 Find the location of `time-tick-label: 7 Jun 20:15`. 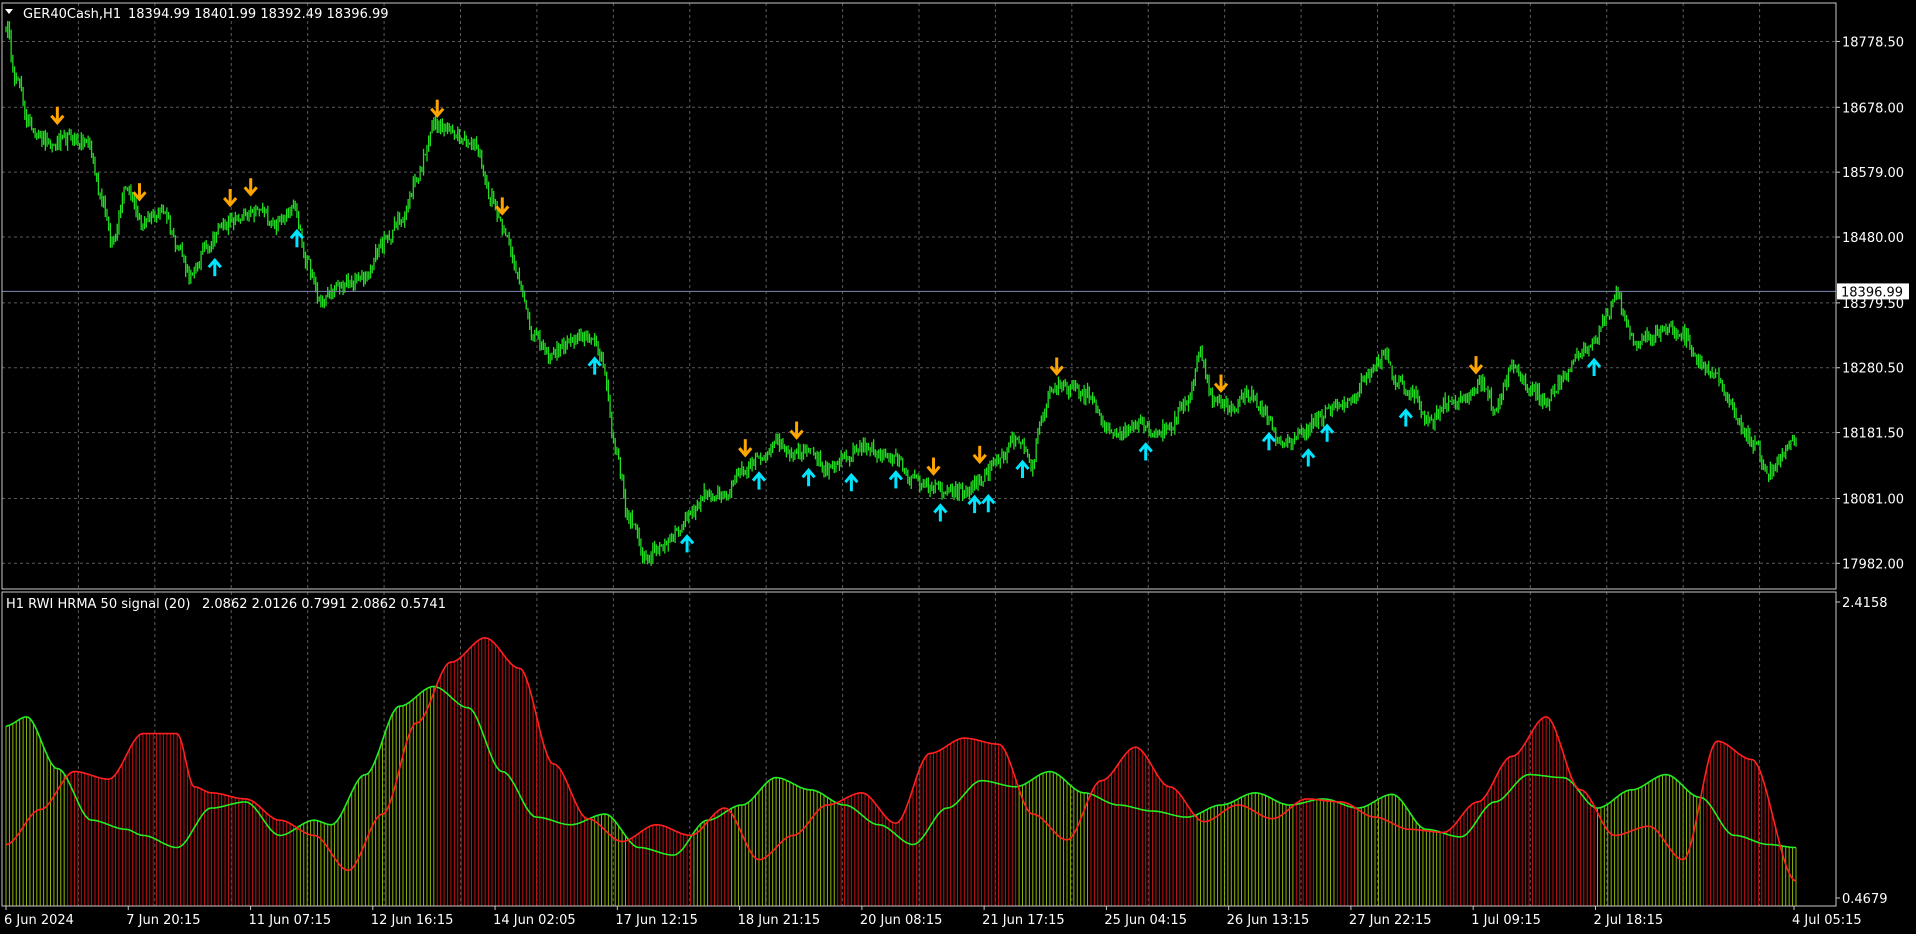

time-tick-label: 7 Jun 20:15 is located at coordinates (163, 920).